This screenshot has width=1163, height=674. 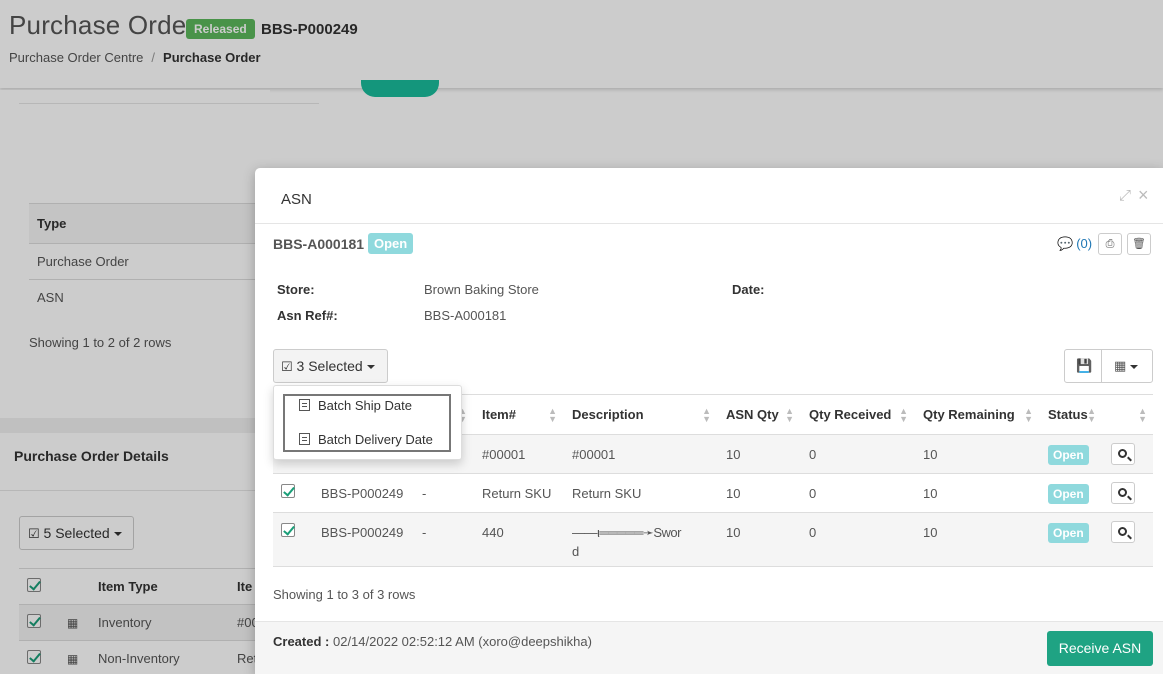 What do you see at coordinates (748, 289) in the screenshot?
I see `date-label: Date:` at bounding box center [748, 289].